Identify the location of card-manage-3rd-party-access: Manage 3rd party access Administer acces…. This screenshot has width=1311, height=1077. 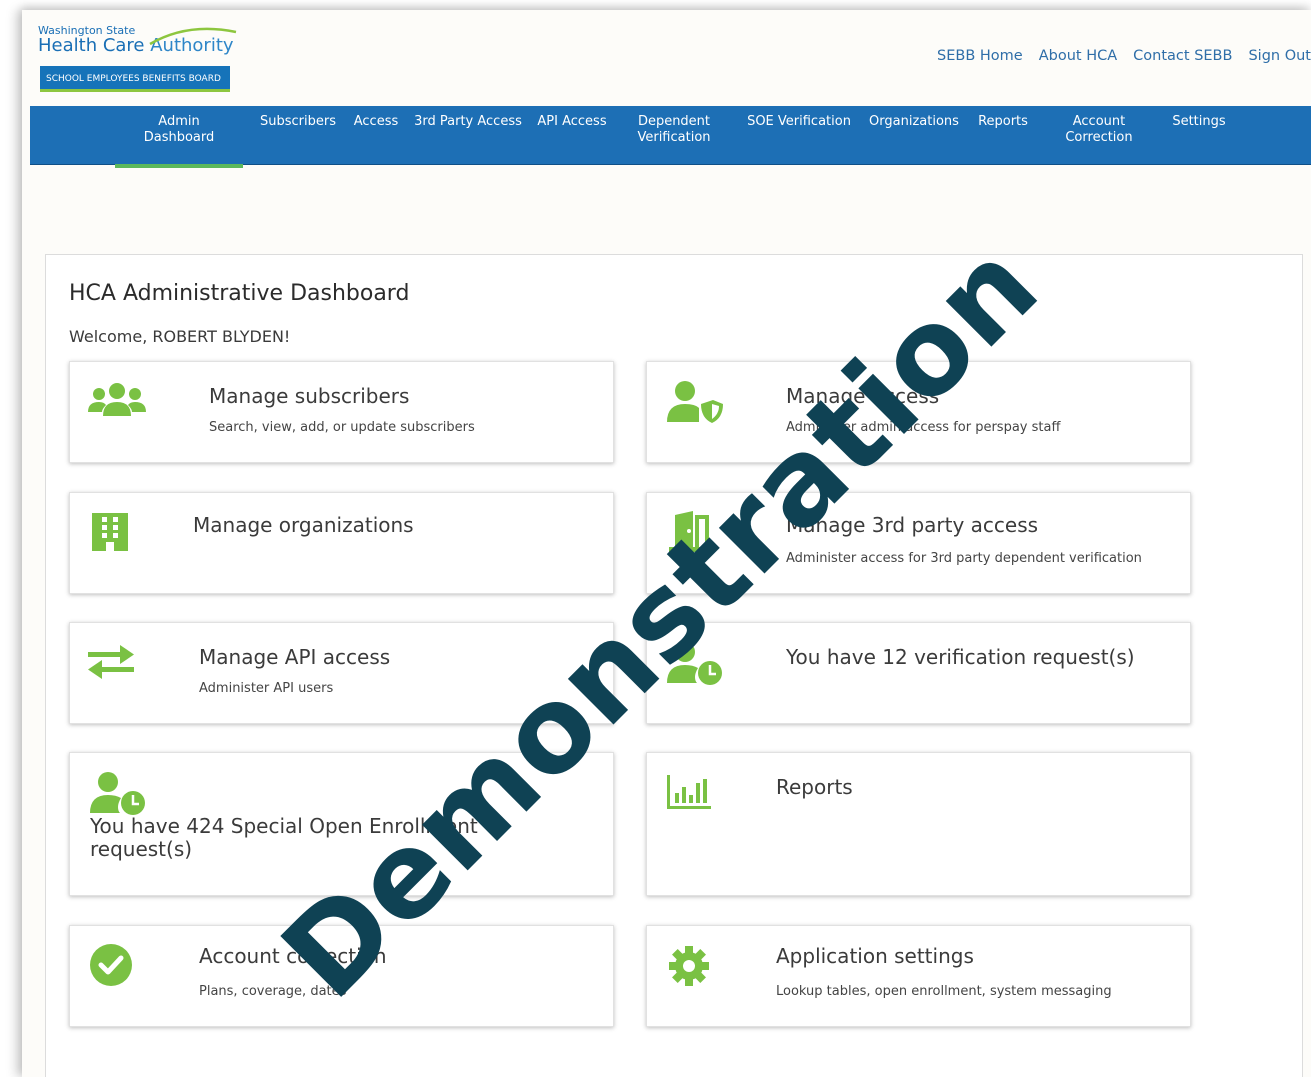
(918, 543).